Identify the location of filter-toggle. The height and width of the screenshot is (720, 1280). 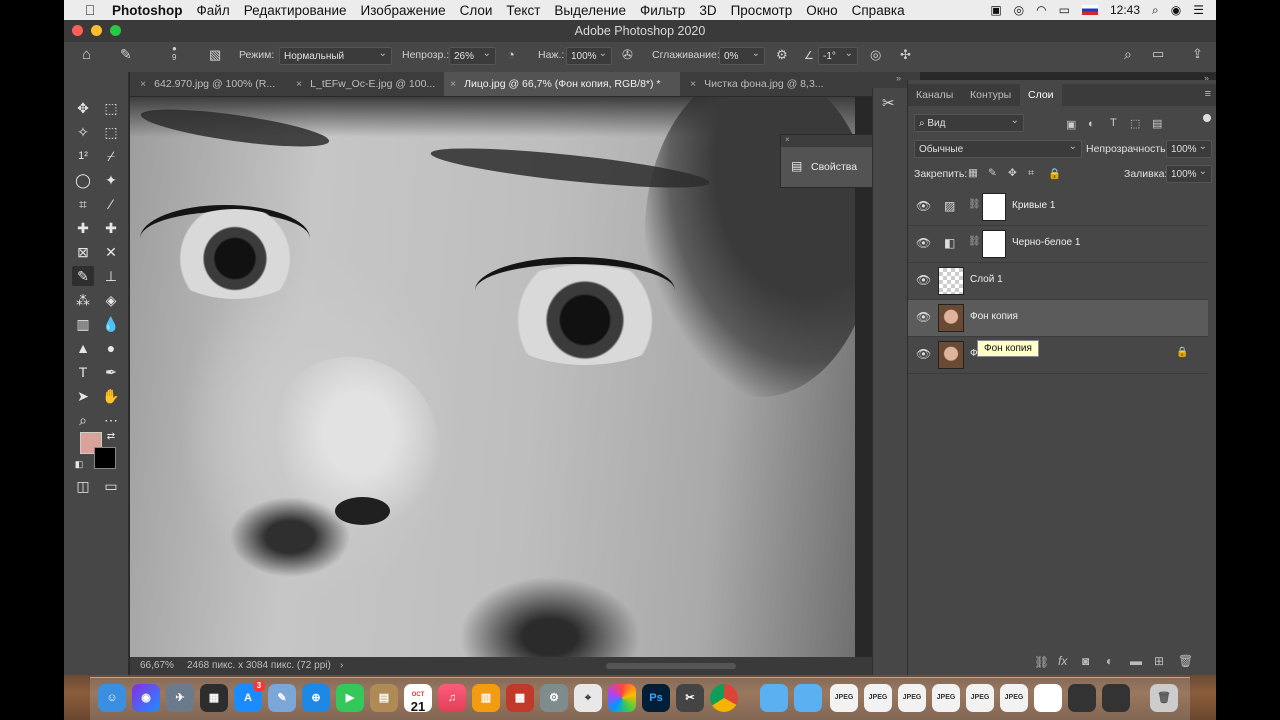
(1207, 118).